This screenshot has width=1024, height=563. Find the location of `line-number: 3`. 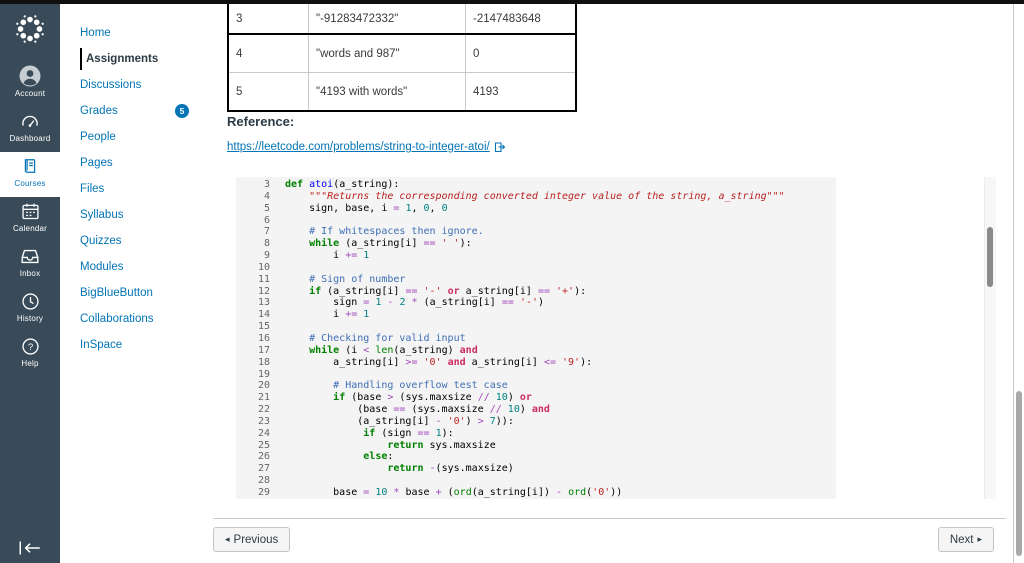

line-number: 3 is located at coordinates (266, 184).